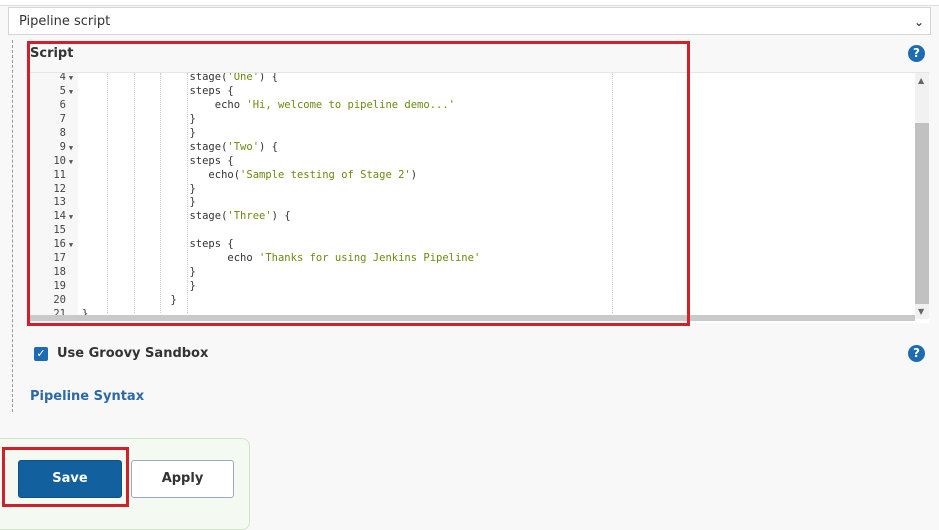 The width and height of the screenshot is (939, 530). Describe the element at coordinates (41, 354) in the screenshot. I see `sandbox-checkbox: ✓` at that location.